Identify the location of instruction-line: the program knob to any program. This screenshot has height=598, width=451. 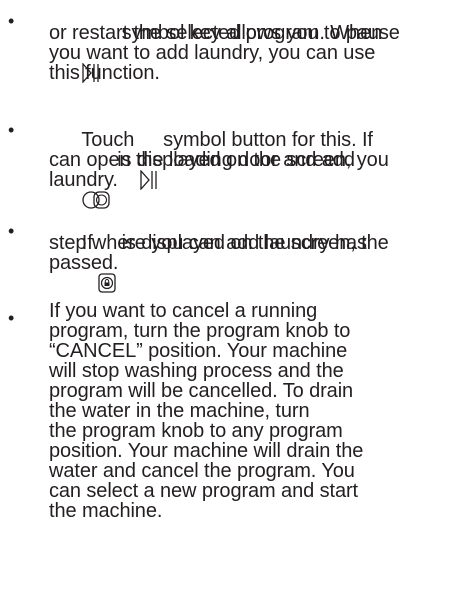
(196, 431).